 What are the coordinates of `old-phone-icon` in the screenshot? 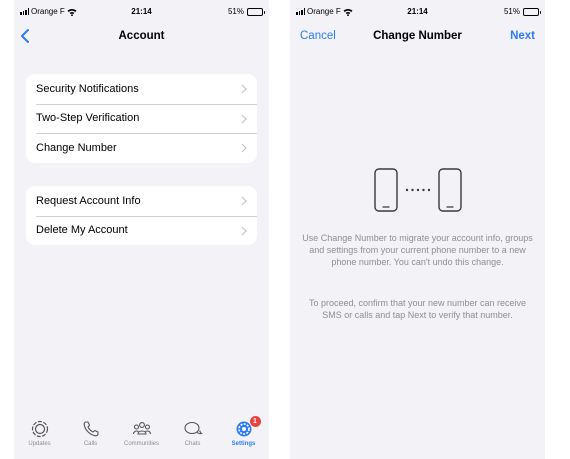 It's located at (386, 190).